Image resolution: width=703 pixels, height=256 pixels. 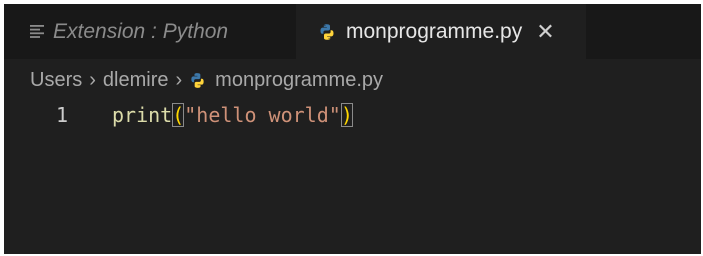 What do you see at coordinates (346, 115) in the screenshot?
I see `close-paren-token: )` at bounding box center [346, 115].